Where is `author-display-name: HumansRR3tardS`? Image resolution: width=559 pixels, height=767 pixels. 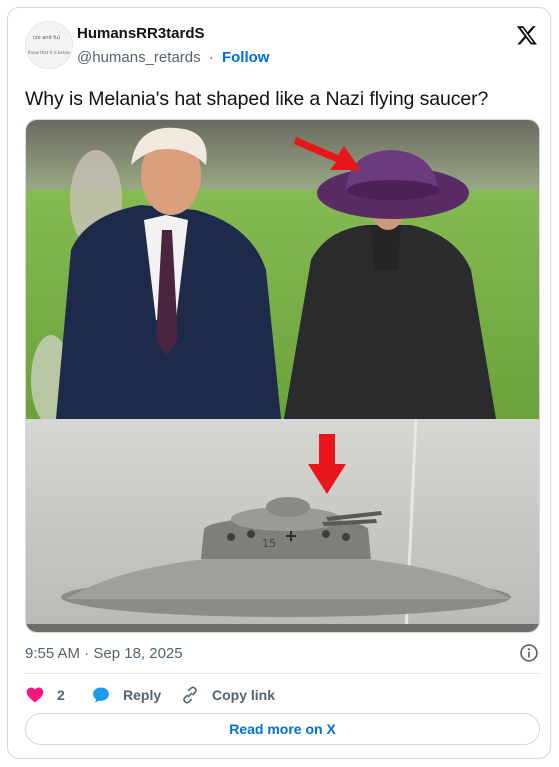 author-display-name: HumansRR3tardS is located at coordinates (141, 33).